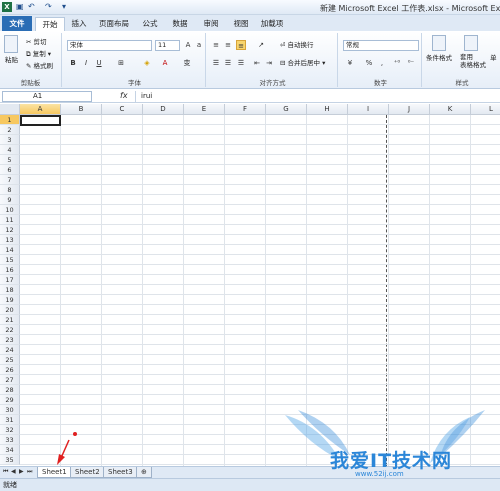 The width and height of the screenshot is (500, 491). Describe the element at coordinates (493, 58) in the screenshot. I see `cell-styles-button: 单` at that location.